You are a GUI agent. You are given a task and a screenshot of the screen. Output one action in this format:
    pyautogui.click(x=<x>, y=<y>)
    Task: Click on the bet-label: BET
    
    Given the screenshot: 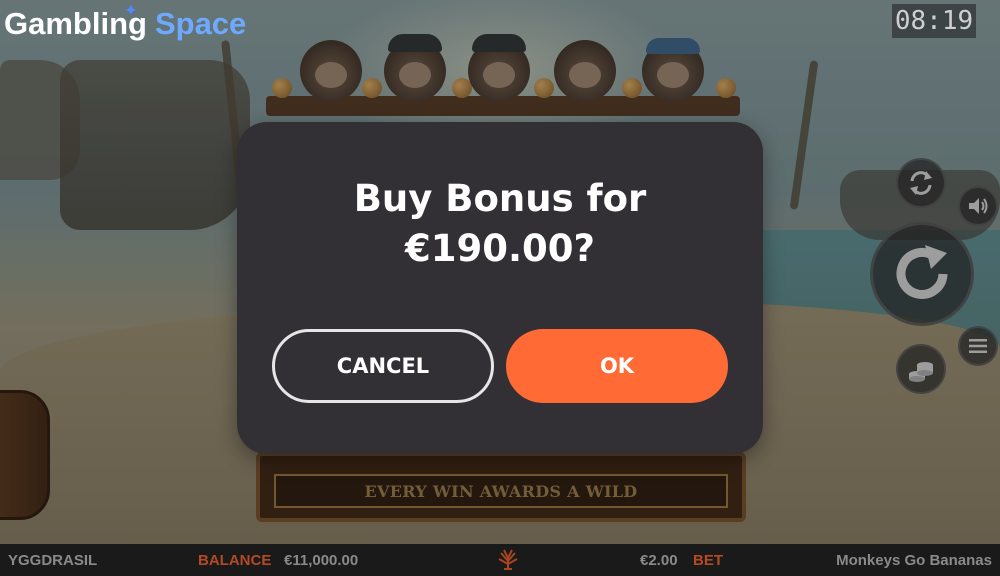 What is the action you would take?
    pyautogui.click(x=708, y=560)
    